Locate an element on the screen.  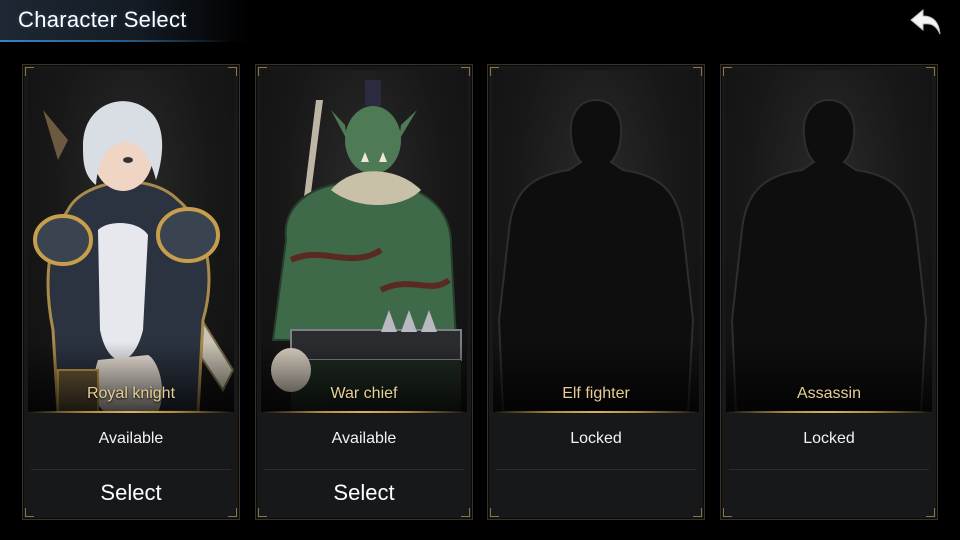
character-name: War chief is located at coordinates (364, 393).